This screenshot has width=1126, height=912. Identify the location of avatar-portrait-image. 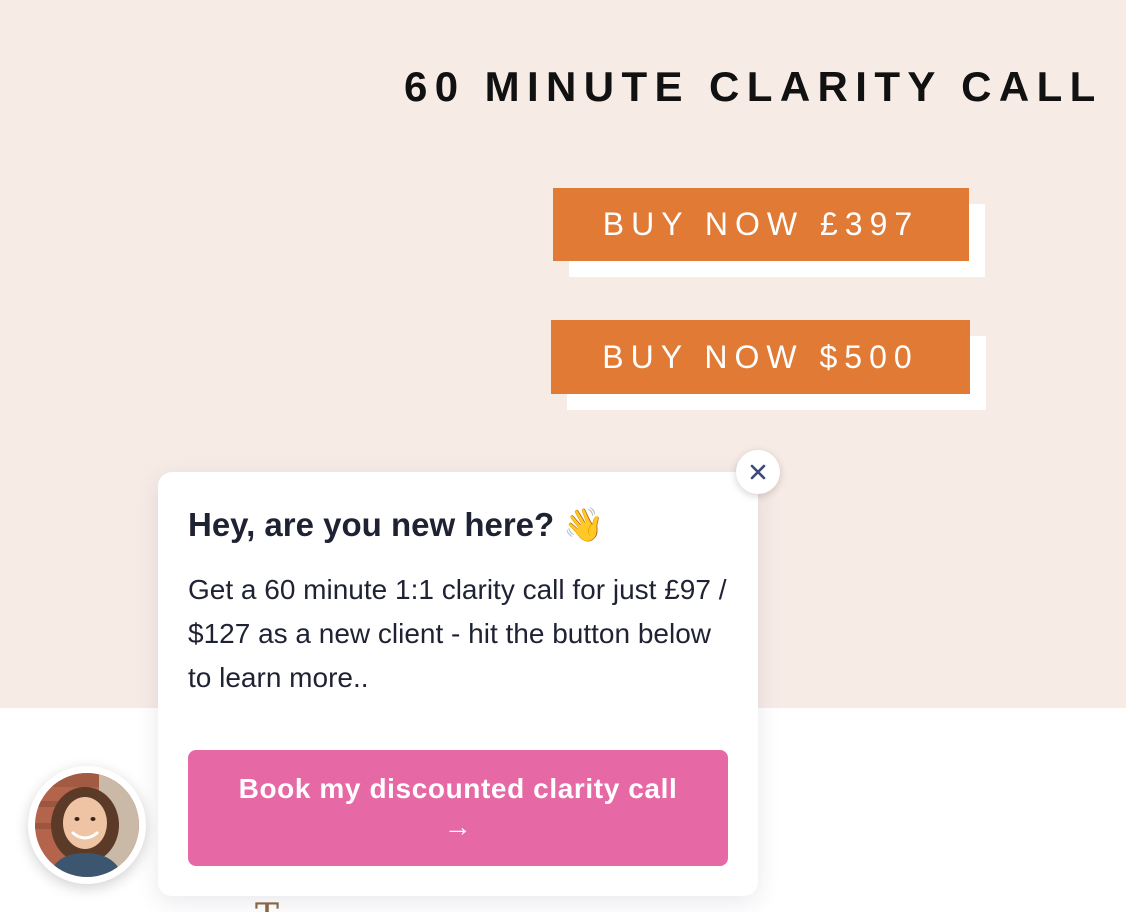
(87, 825).